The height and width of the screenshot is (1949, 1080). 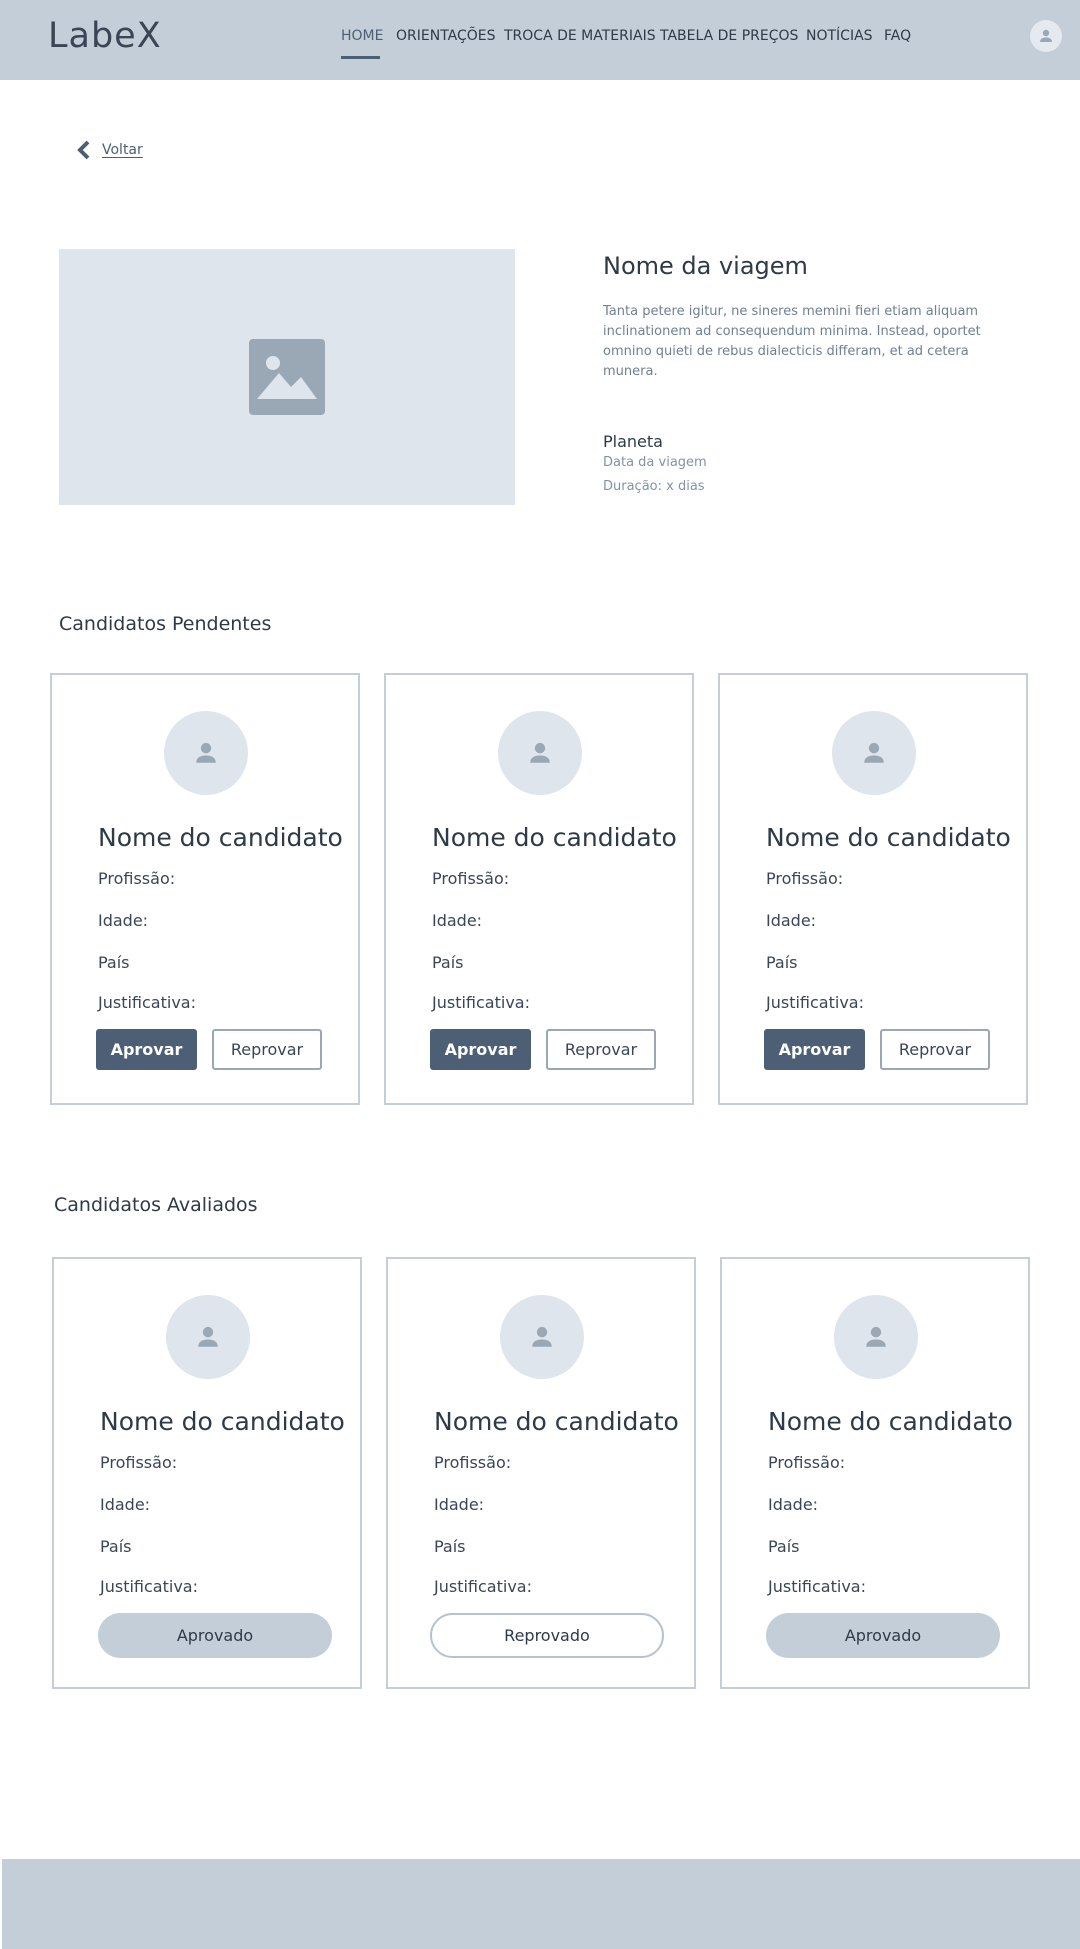 What do you see at coordinates (156, 1205) in the screenshot?
I see `evaluated-section-title: Candidatos Avaliados` at bounding box center [156, 1205].